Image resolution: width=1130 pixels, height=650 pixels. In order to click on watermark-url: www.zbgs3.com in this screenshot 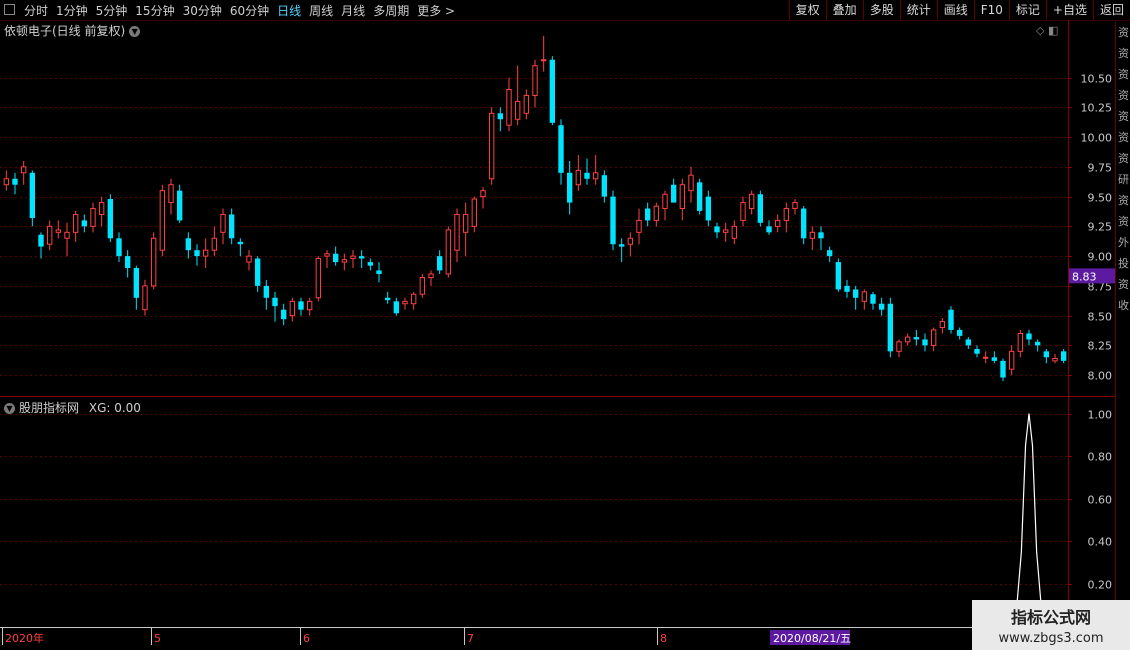, I will do `click(1051, 638)`.